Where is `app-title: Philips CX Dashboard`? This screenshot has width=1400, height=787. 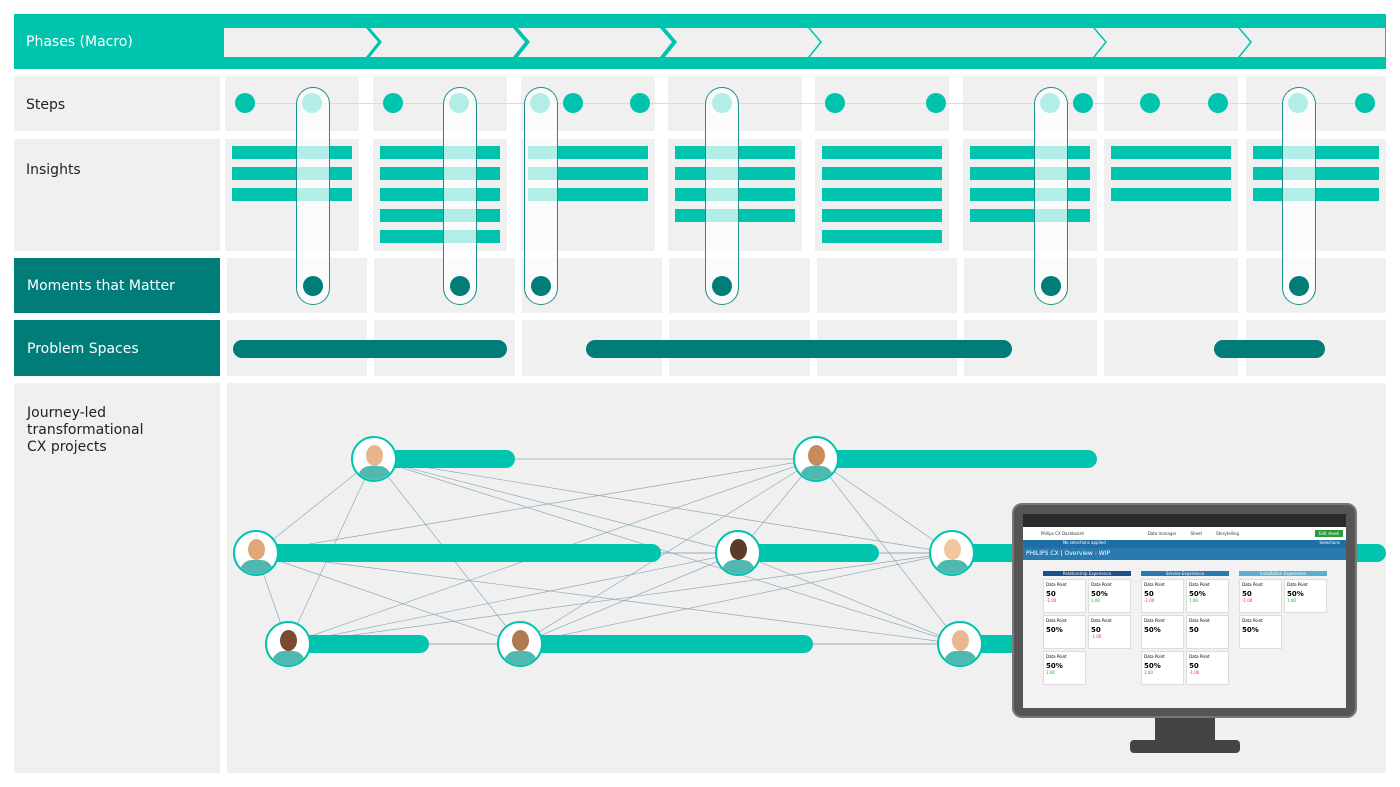 app-title: Philips CX Dashboard is located at coordinates (1062, 533).